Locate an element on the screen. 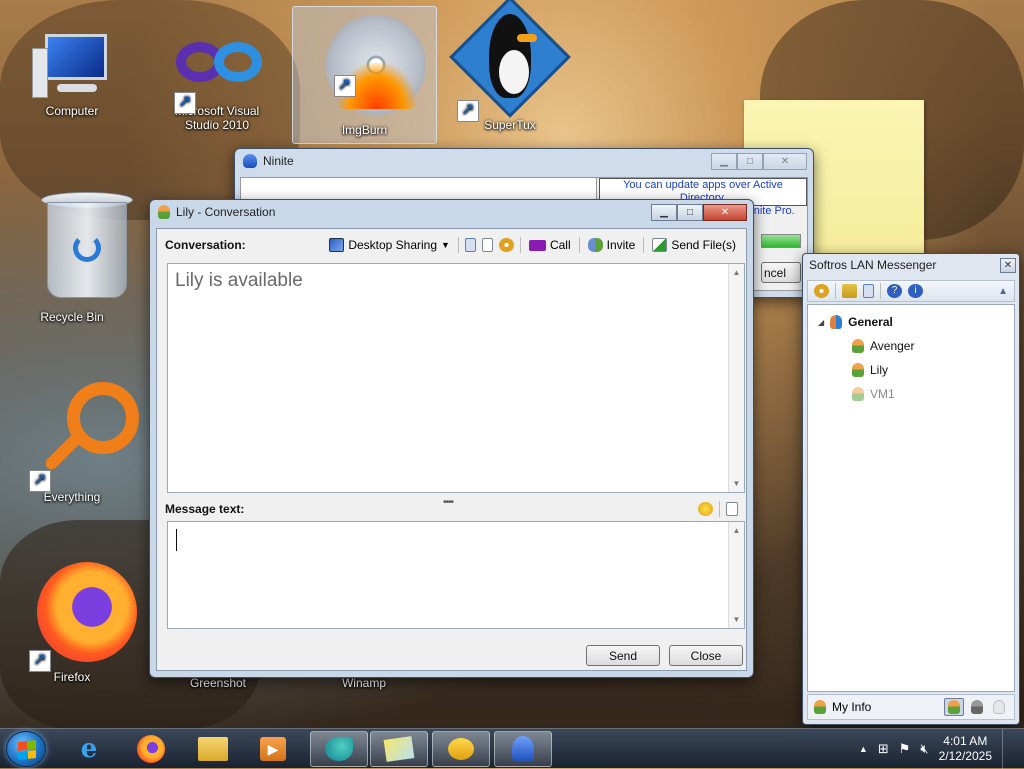 This screenshot has height=769, width=1024. send-button: Send is located at coordinates (623, 655).